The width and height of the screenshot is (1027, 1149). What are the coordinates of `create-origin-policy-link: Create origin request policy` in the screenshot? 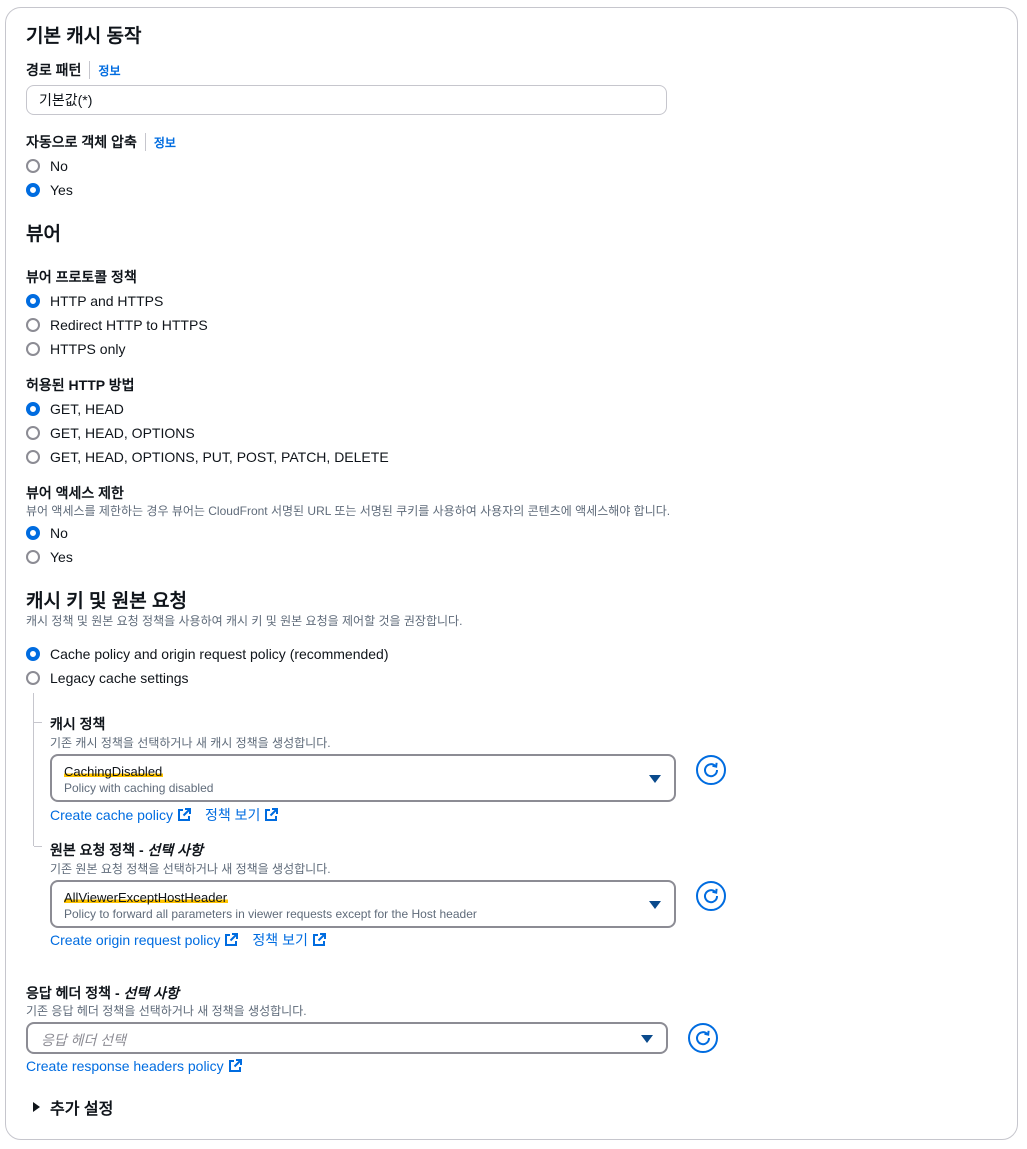 It's located at (144, 940).